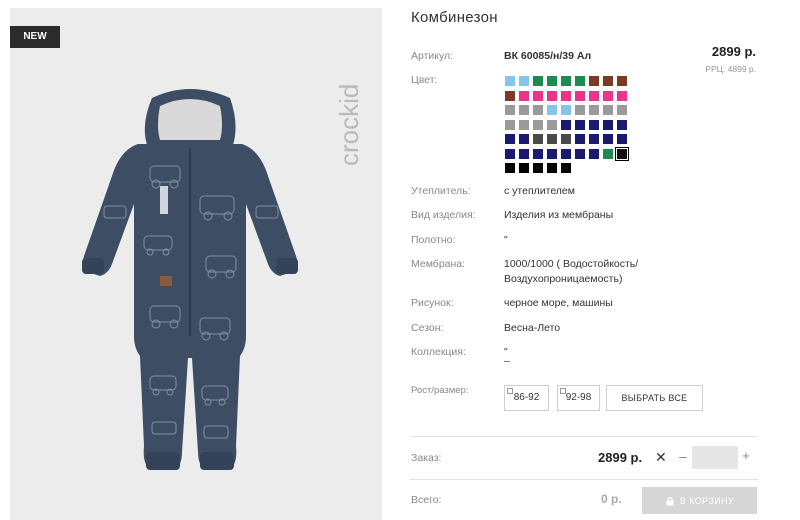 The image size is (800, 520). What do you see at coordinates (441, 191) in the screenshot?
I see `insulation-label: Утеплитель:` at bounding box center [441, 191].